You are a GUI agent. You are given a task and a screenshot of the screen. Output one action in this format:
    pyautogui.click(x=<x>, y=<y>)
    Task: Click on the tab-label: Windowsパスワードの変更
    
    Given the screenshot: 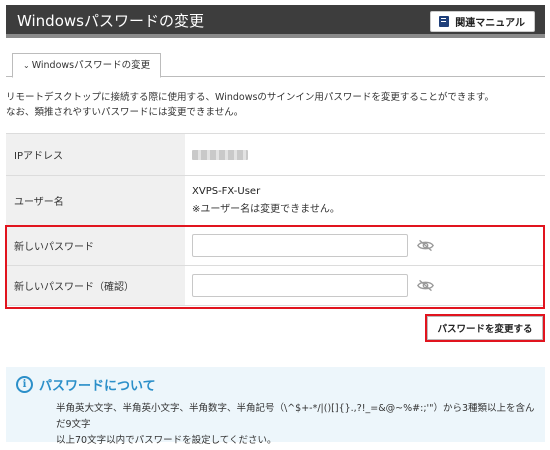 What is the action you would take?
    pyautogui.click(x=91, y=65)
    